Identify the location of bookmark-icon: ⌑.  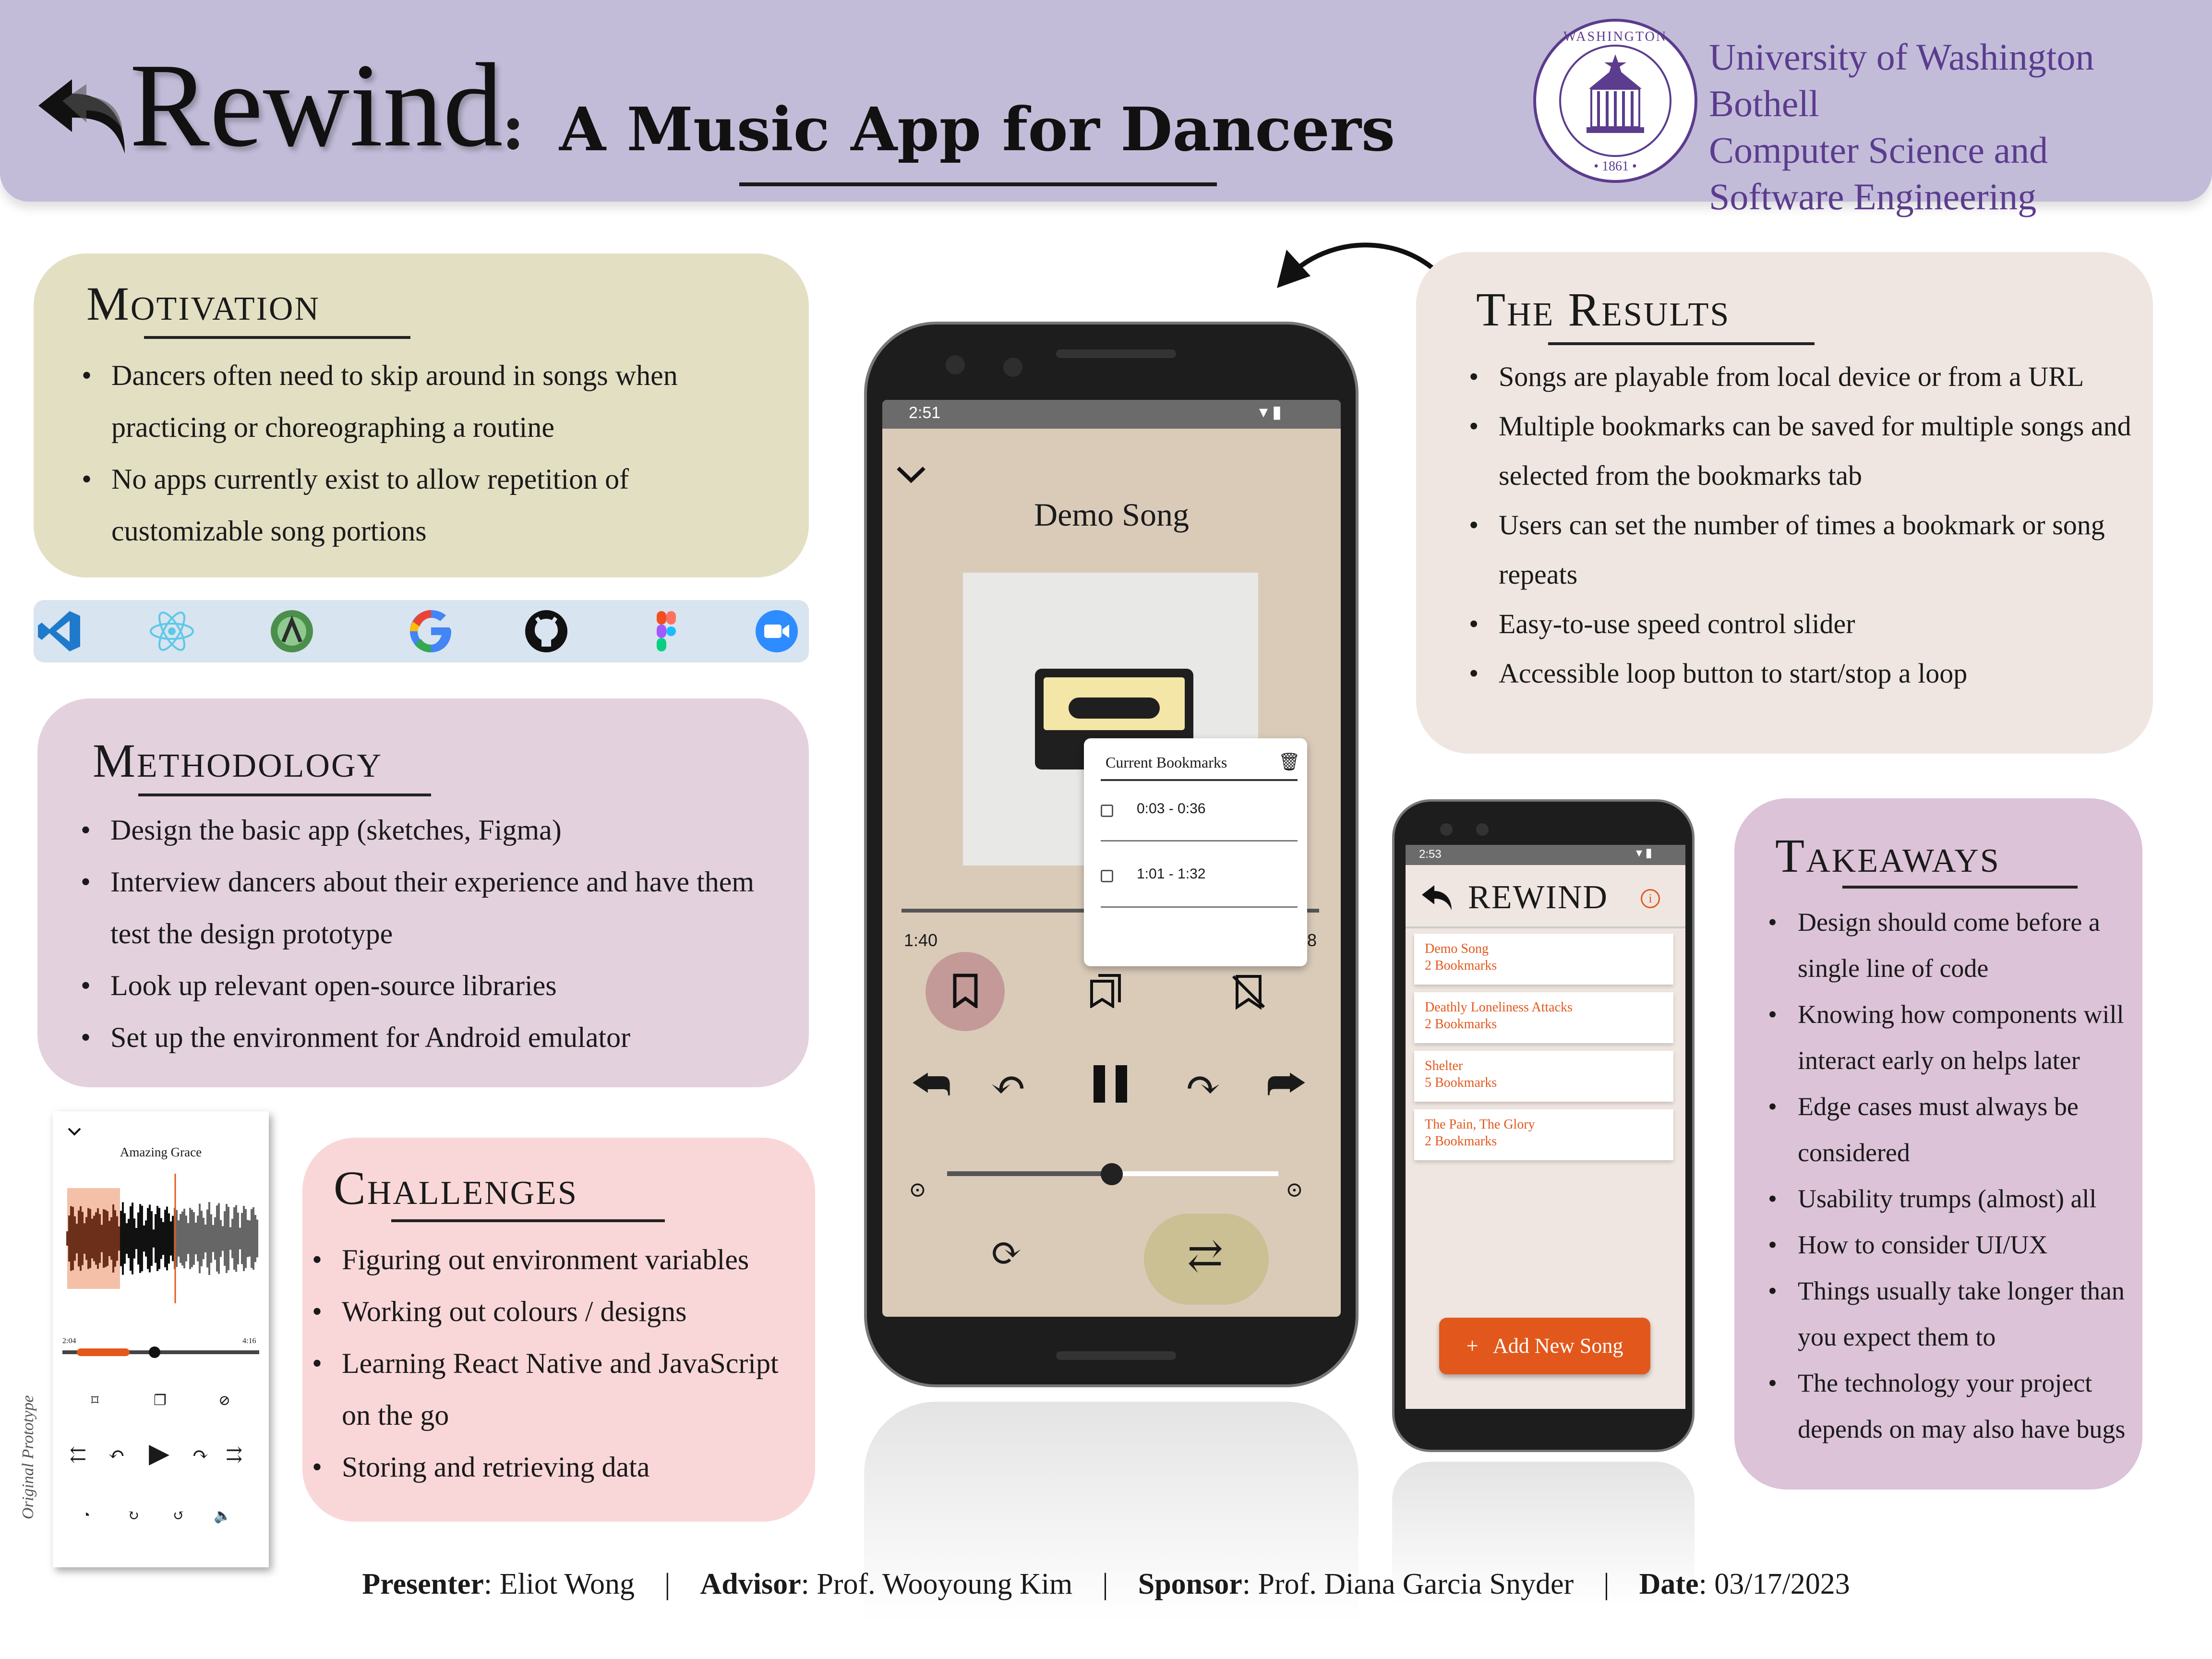
(95, 1400).